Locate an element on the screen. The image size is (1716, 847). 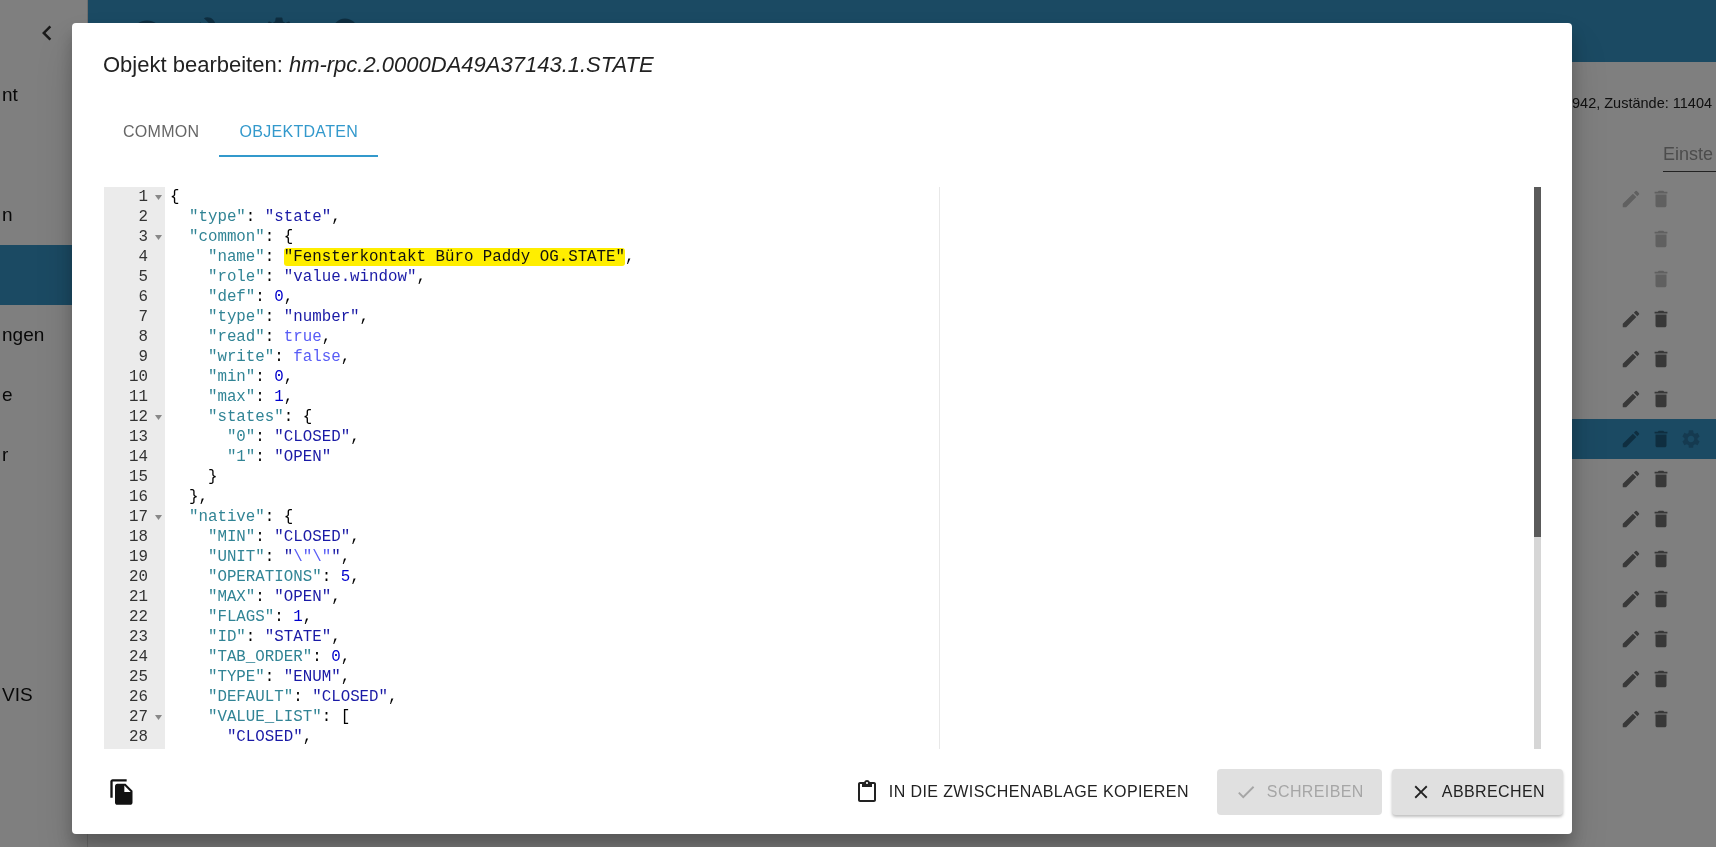
object-count-text: 942, Zustände: 11404 is located at coordinates (1642, 103).